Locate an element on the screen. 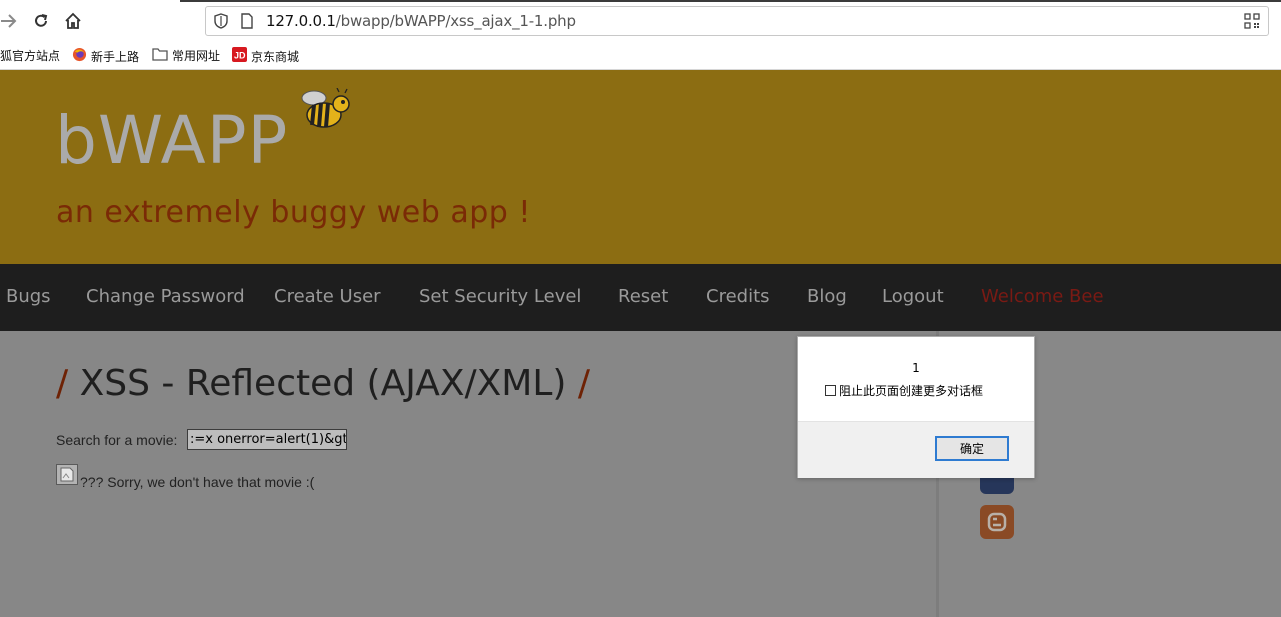  bookmark-jd-mall: JD 京东商城 is located at coordinates (265, 56).